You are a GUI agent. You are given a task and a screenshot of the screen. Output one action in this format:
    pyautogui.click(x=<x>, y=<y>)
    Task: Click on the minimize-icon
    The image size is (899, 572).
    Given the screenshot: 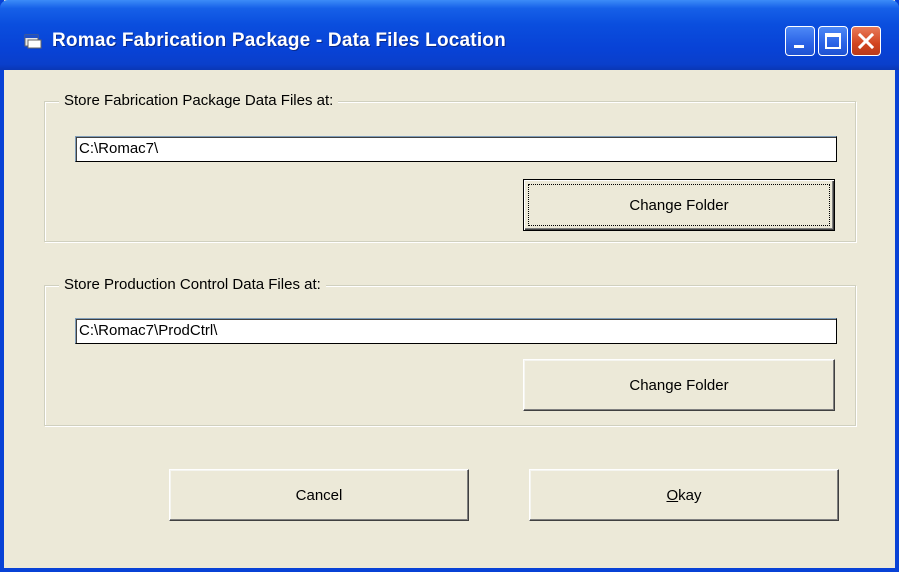 What is the action you would take?
    pyautogui.click(x=799, y=46)
    